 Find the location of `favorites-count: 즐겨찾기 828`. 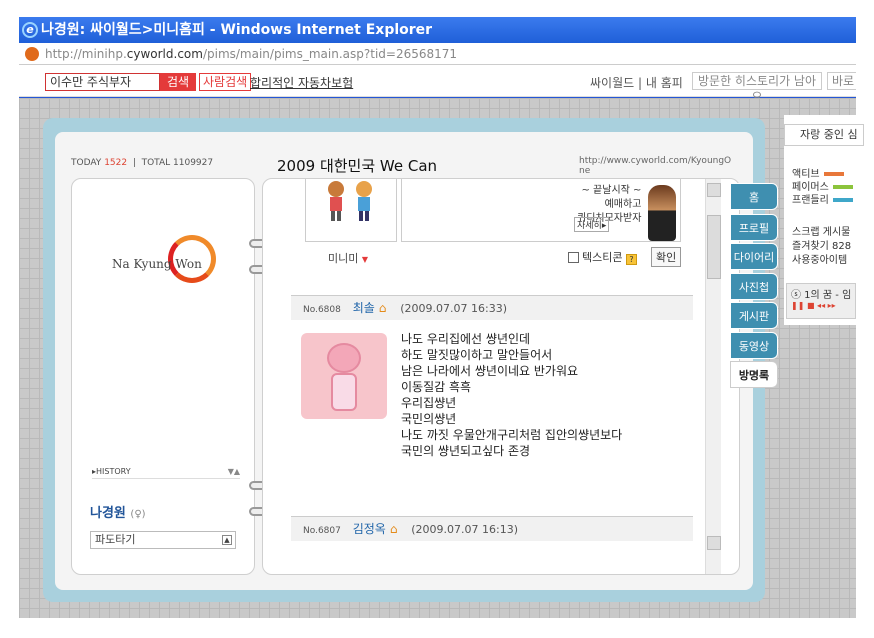

favorites-count: 즐겨찾기 828 is located at coordinates (821, 244).